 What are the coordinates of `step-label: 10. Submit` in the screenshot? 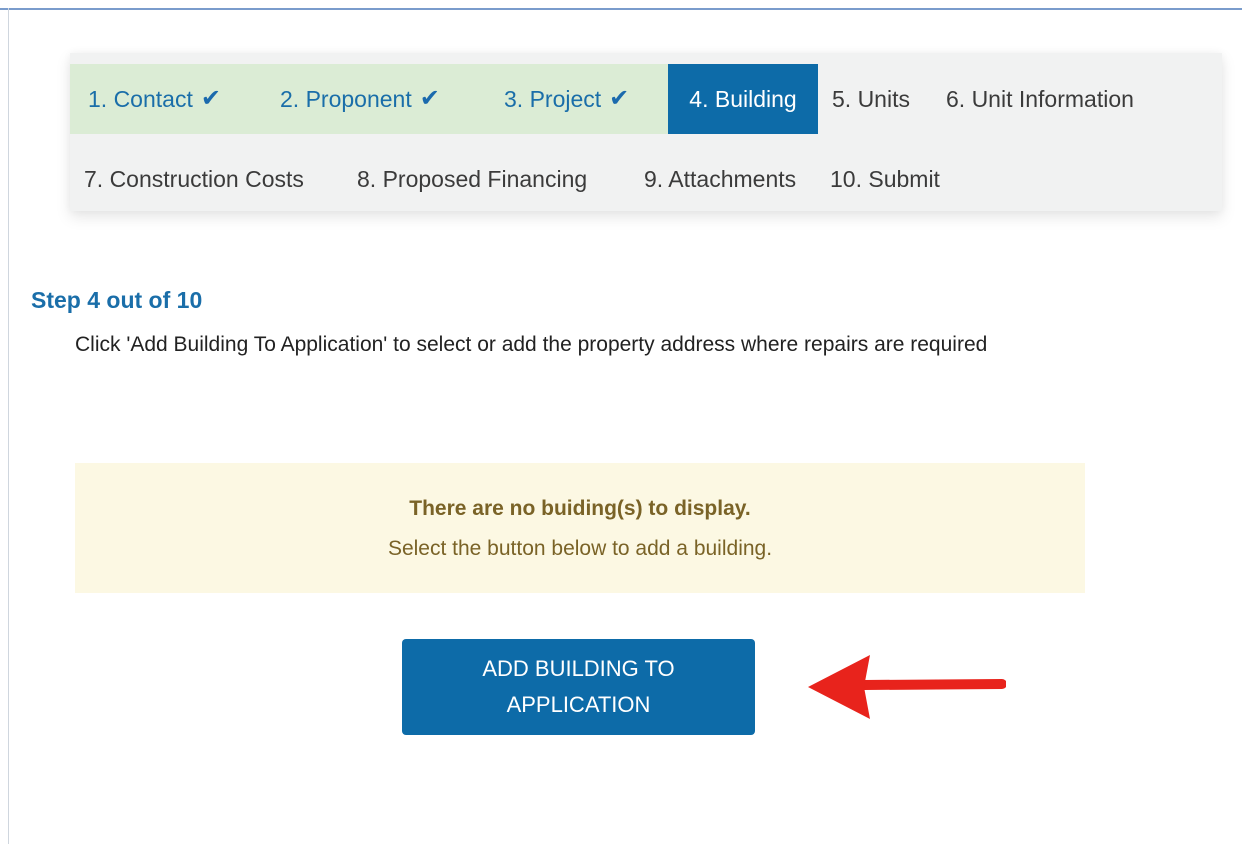 It's located at (885, 179).